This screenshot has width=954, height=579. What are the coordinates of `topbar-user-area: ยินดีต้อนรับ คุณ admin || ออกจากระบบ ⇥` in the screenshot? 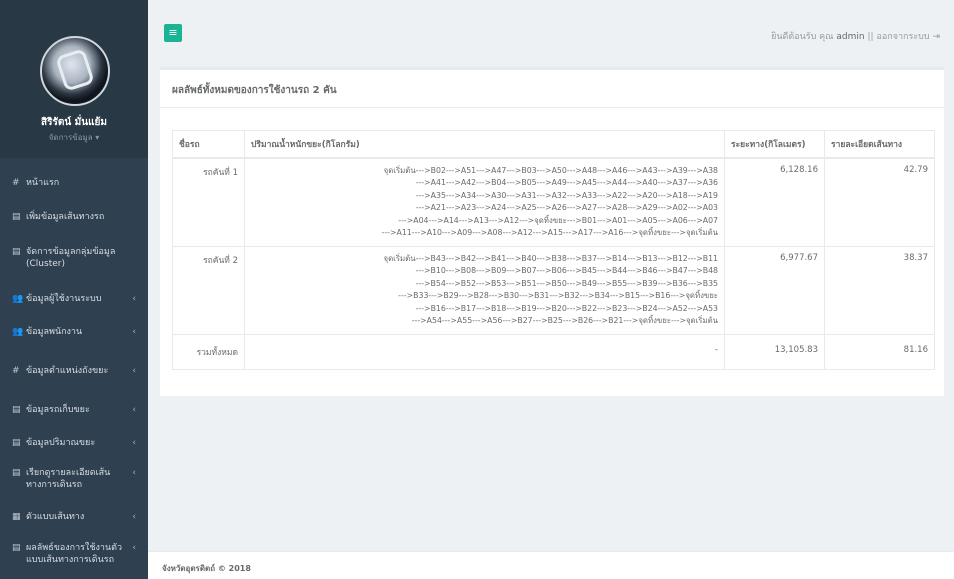 It's located at (855, 36).